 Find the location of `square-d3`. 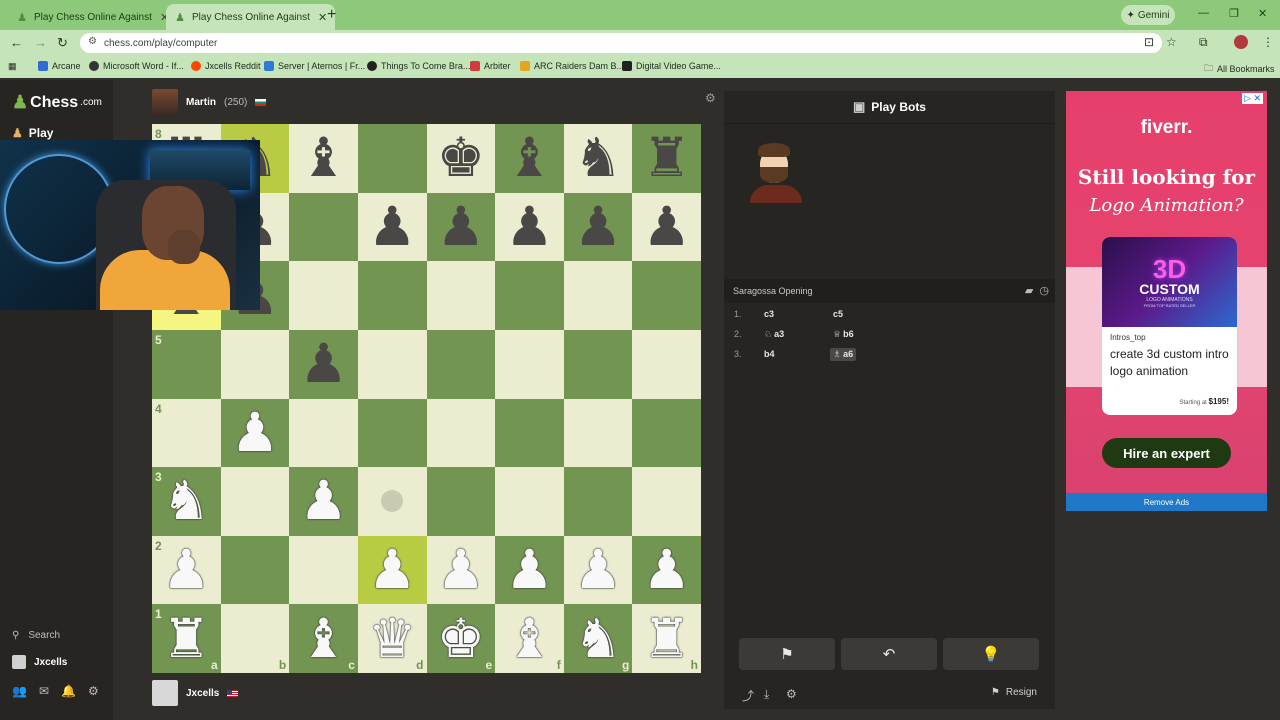

square-d3 is located at coordinates (392, 501).